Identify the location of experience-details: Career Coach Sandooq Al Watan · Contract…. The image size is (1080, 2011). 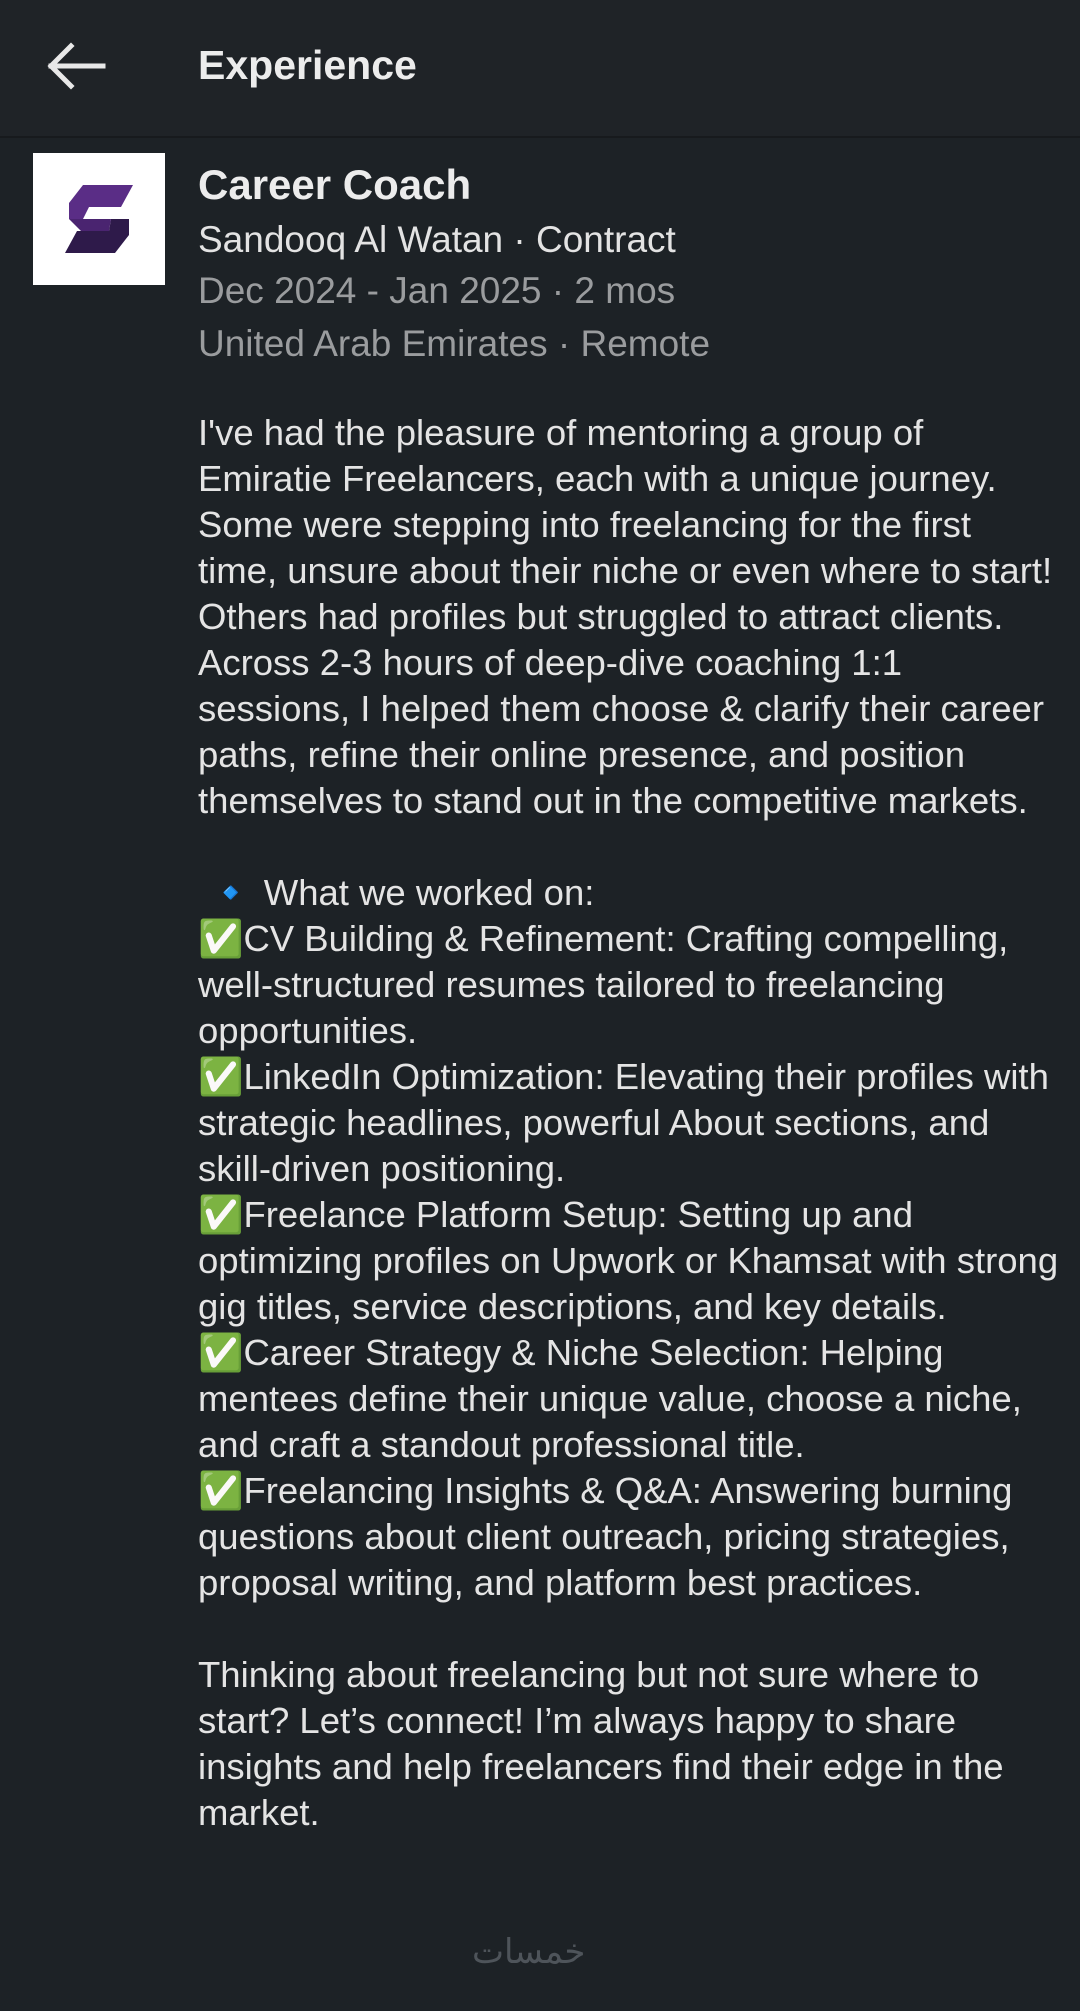
(628, 265).